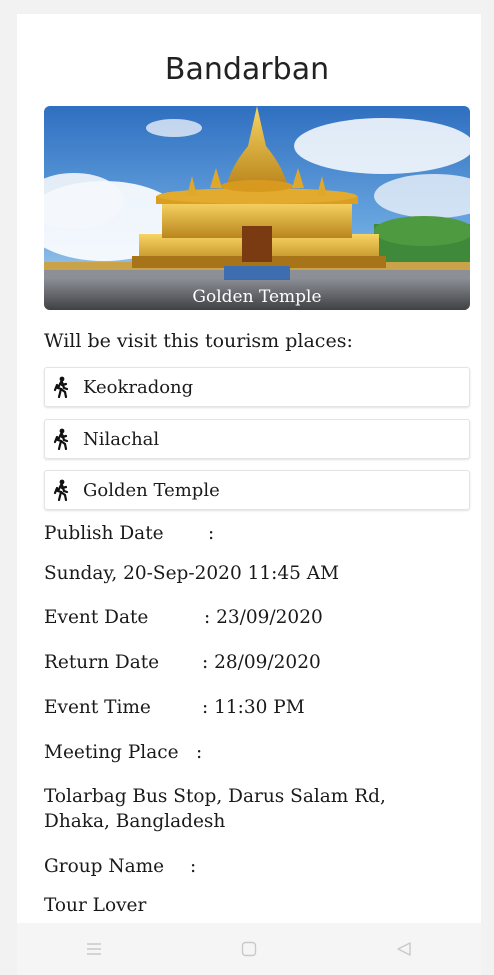  What do you see at coordinates (138, 387) in the screenshot?
I see `place-label: Keokradong` at bounding box center [138, 387].